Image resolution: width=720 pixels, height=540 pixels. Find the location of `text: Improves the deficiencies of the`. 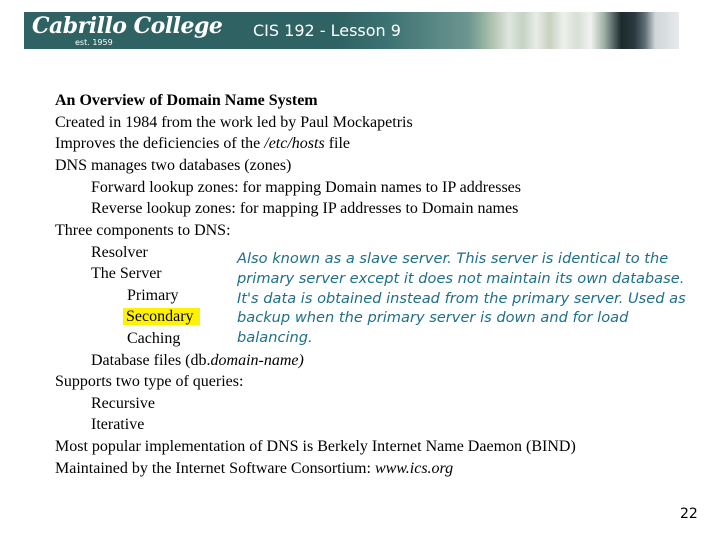

text: Improves the deficiencies of the is located at coordinates (160, 143).